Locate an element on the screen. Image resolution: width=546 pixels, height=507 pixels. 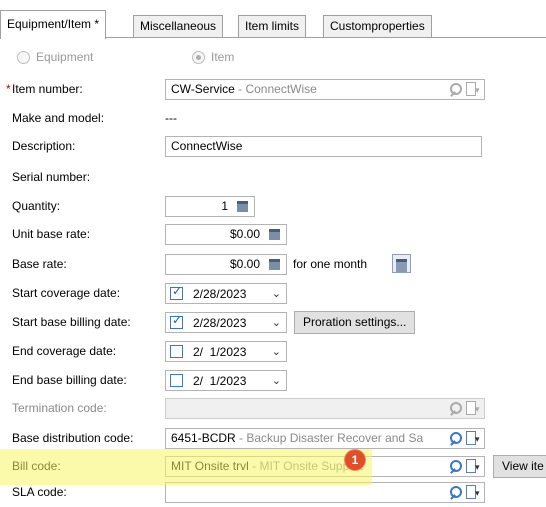
termination-code-label: Termination code: is located at coordinates (59, 408).